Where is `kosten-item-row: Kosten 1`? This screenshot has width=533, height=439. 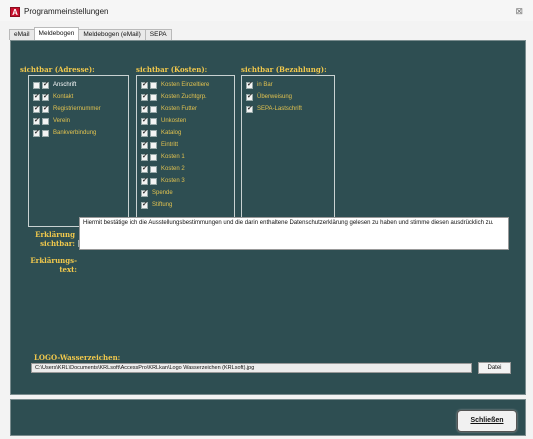 kosten-item-row: Kosten 1 is located at coordinates (163, 157).